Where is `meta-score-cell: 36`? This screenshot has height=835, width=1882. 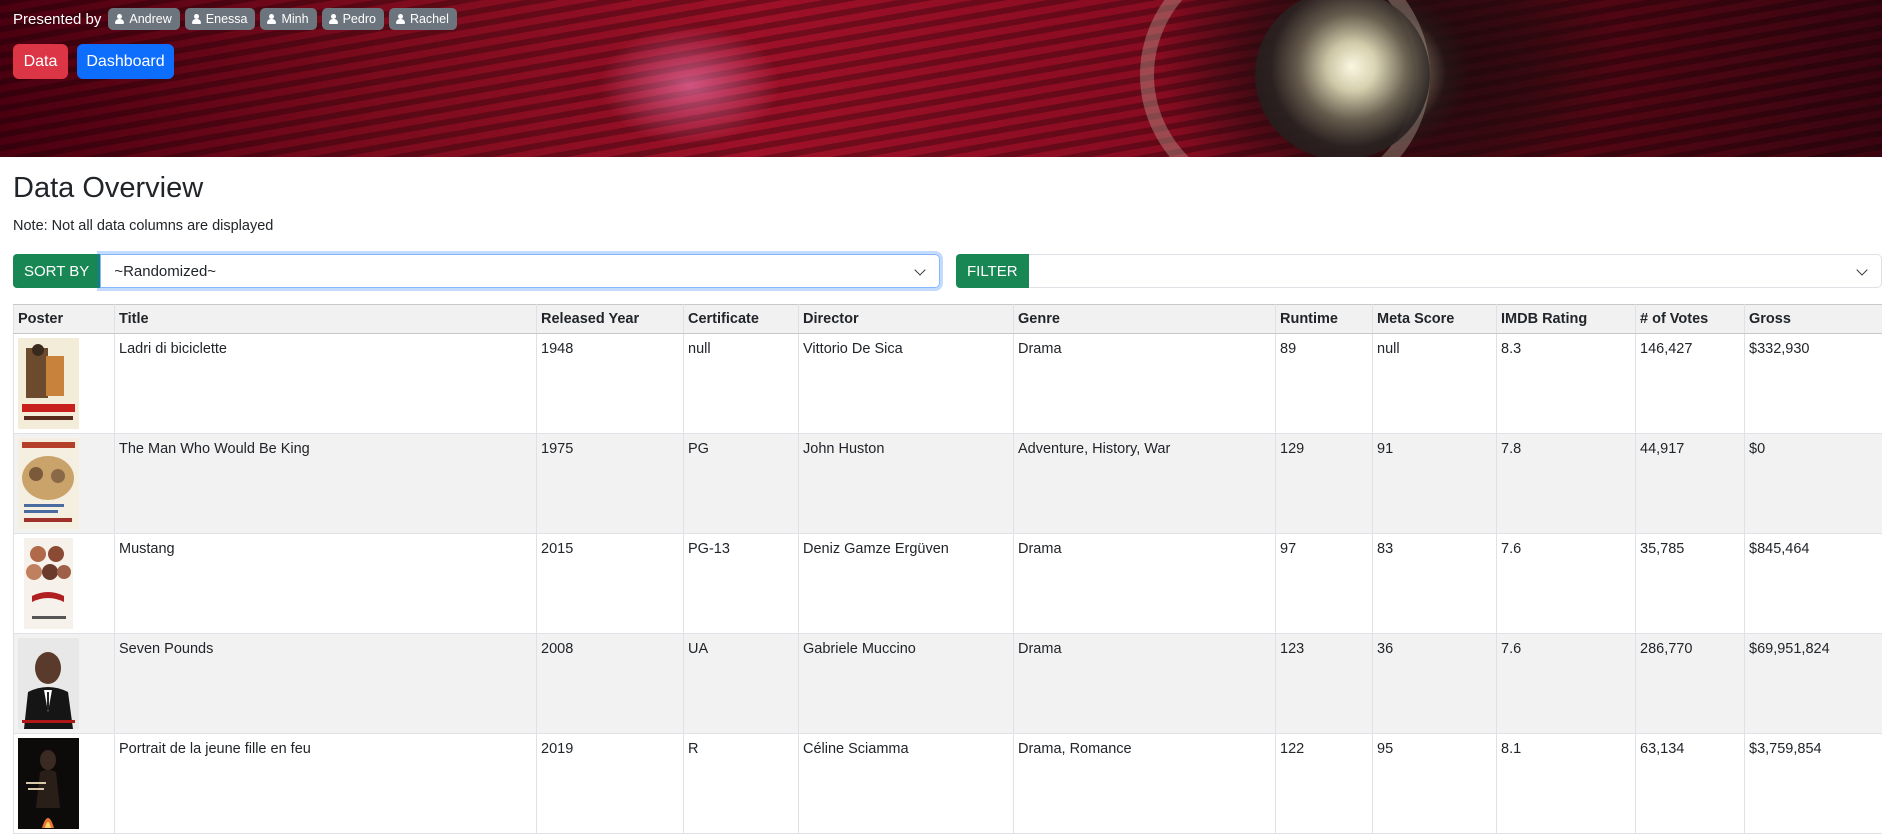 meta-score-cell: 36 is located at coordinates (1434, 683).